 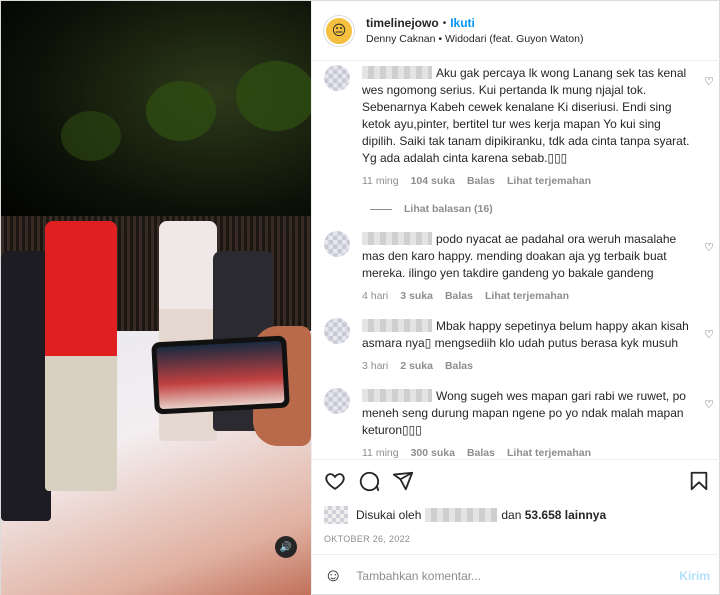 I want to click on comment-likes: 3 suka, so click(x=416, y=296).